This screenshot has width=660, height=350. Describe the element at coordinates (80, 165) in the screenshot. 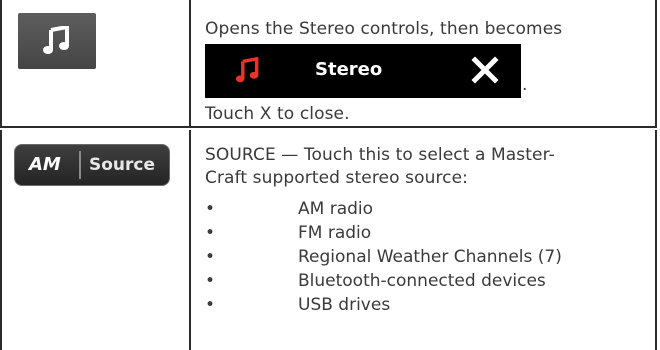

I see `source-button-divider` at that location.